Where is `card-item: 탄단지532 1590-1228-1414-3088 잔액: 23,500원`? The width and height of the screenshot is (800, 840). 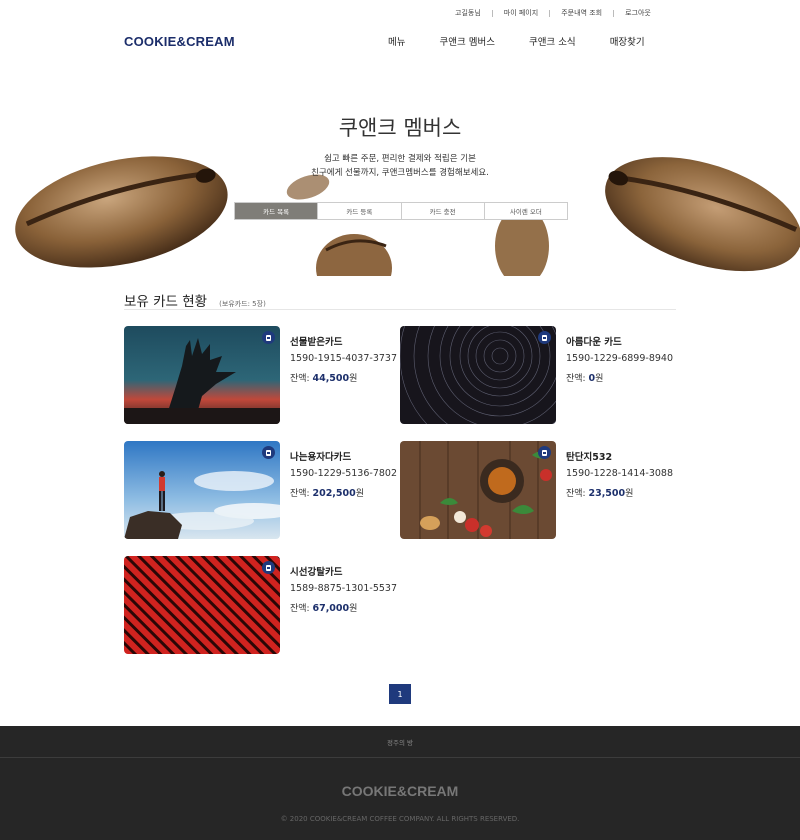
card-item: 탄단지532 1590-1228-1414-3088 잔액: 23,500원 is located at coordinates (538, 491).